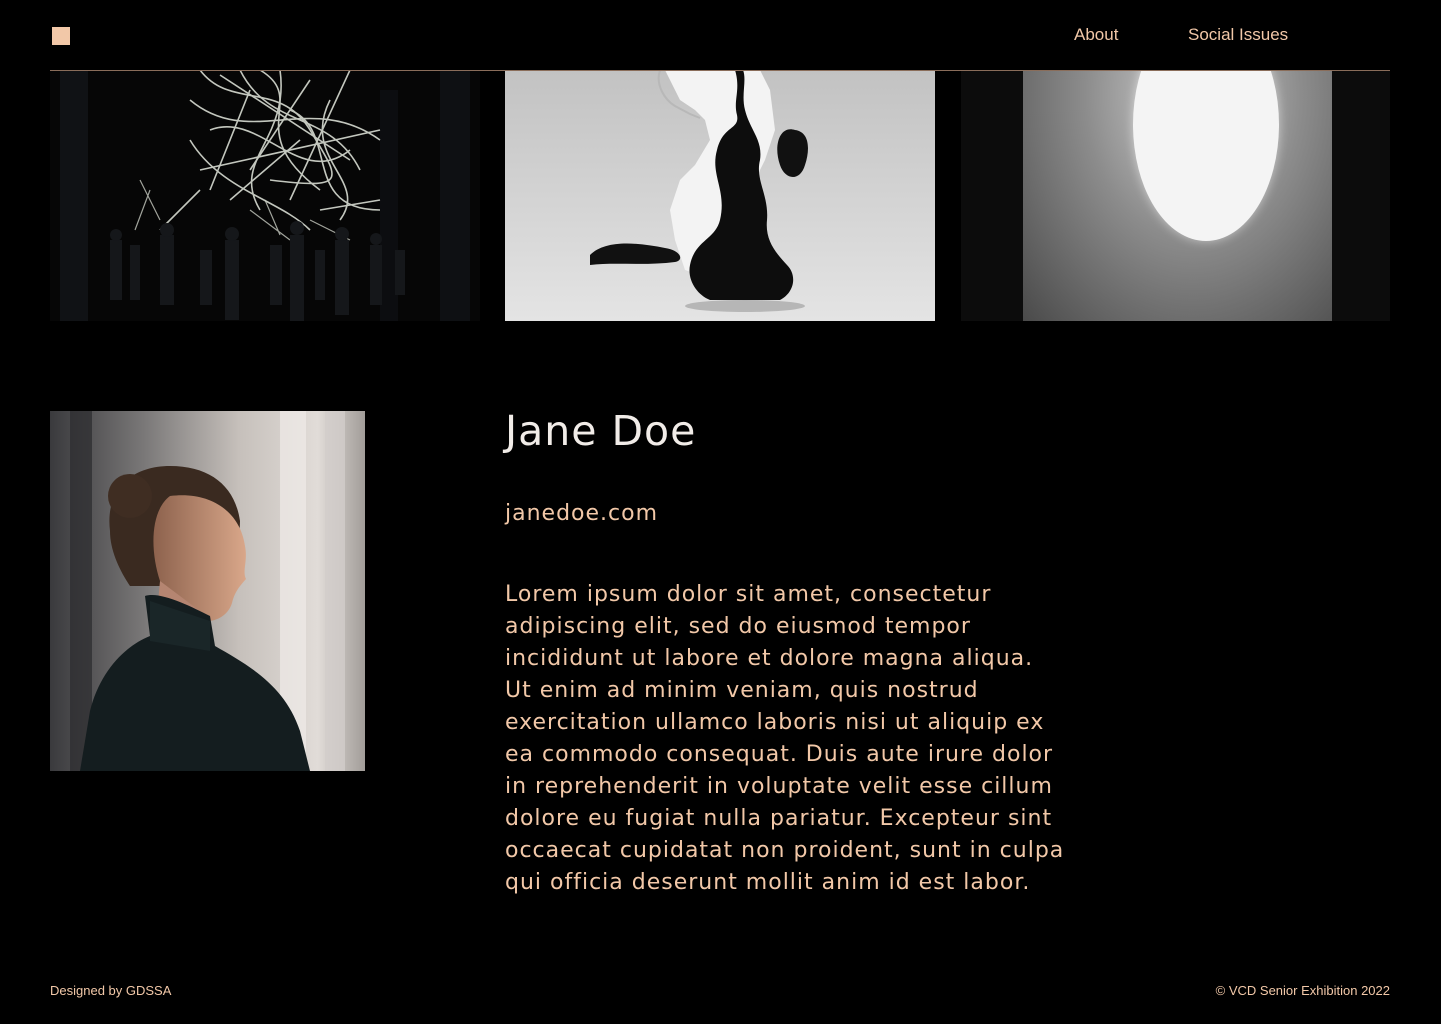 This screenshot has width=1441, height=1024. What do you see at coordinates (581, 514) in the screenshot?
I see `artist-website-link: janedoe.com` at bounding box center [581, 514].